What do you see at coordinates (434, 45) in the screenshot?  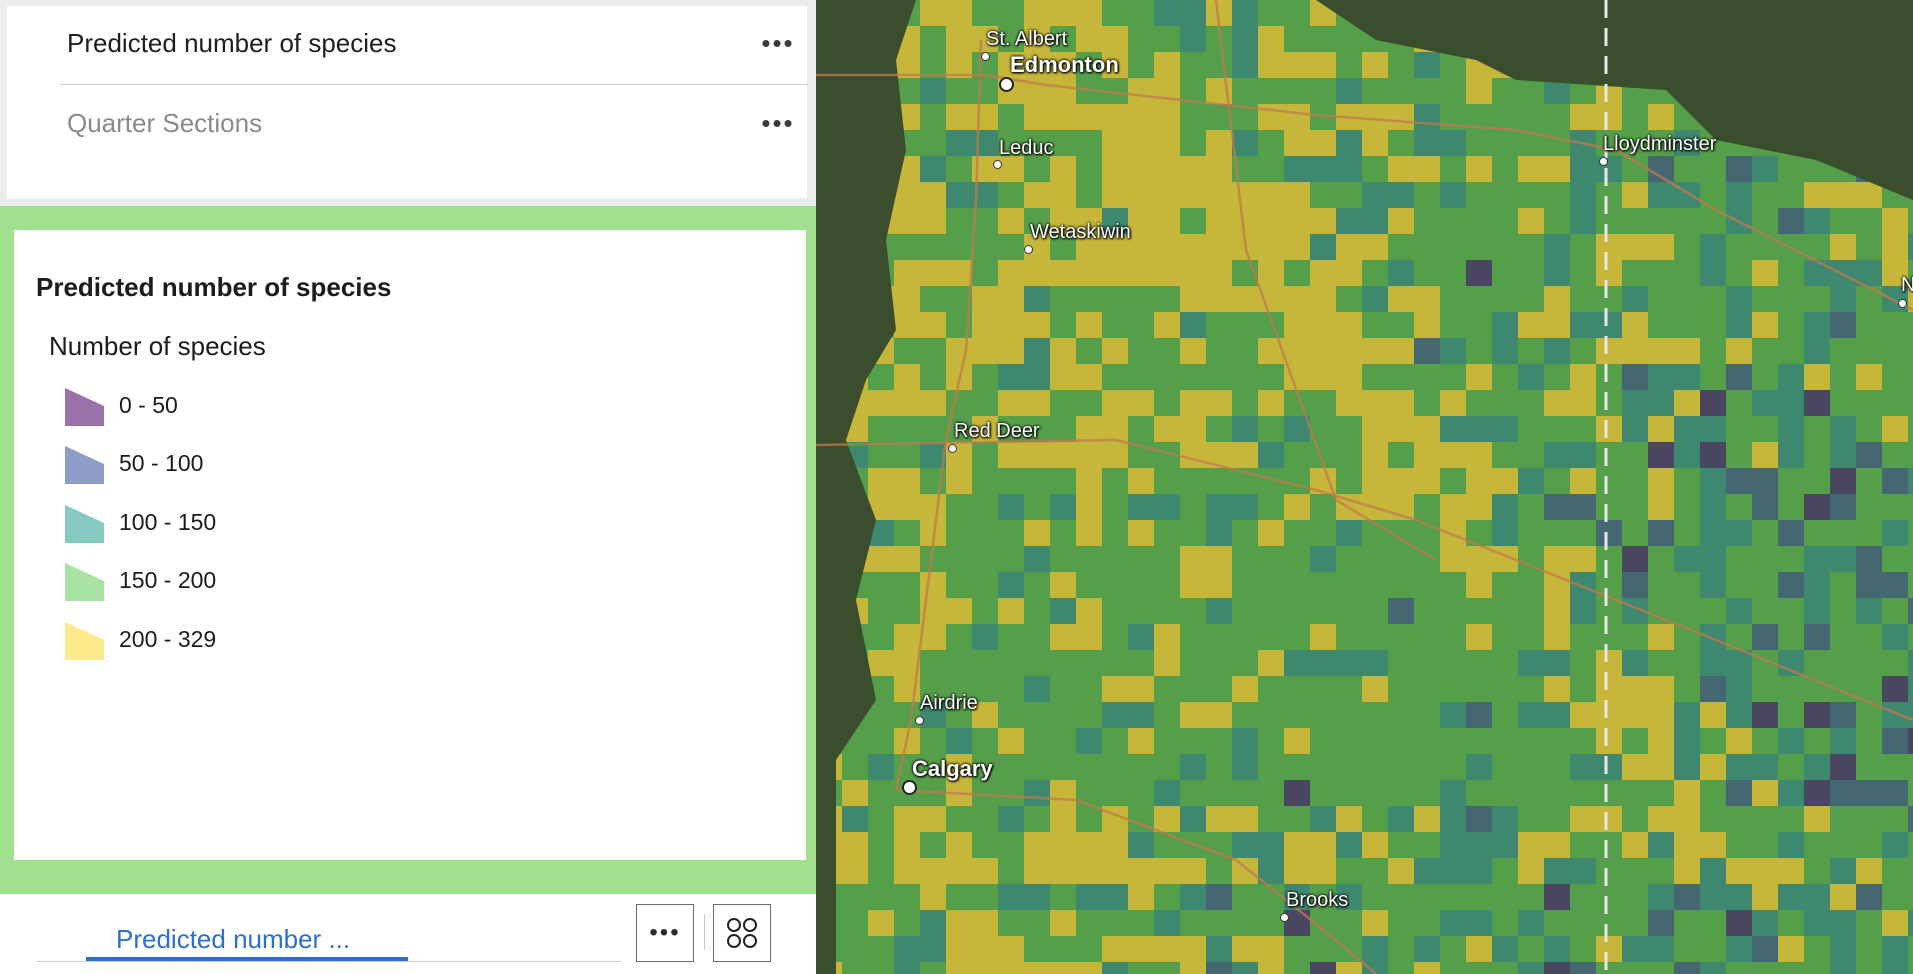 I see `layer-item-predicted-species: Predicted number of species •••` at bounding box center [434, 45].